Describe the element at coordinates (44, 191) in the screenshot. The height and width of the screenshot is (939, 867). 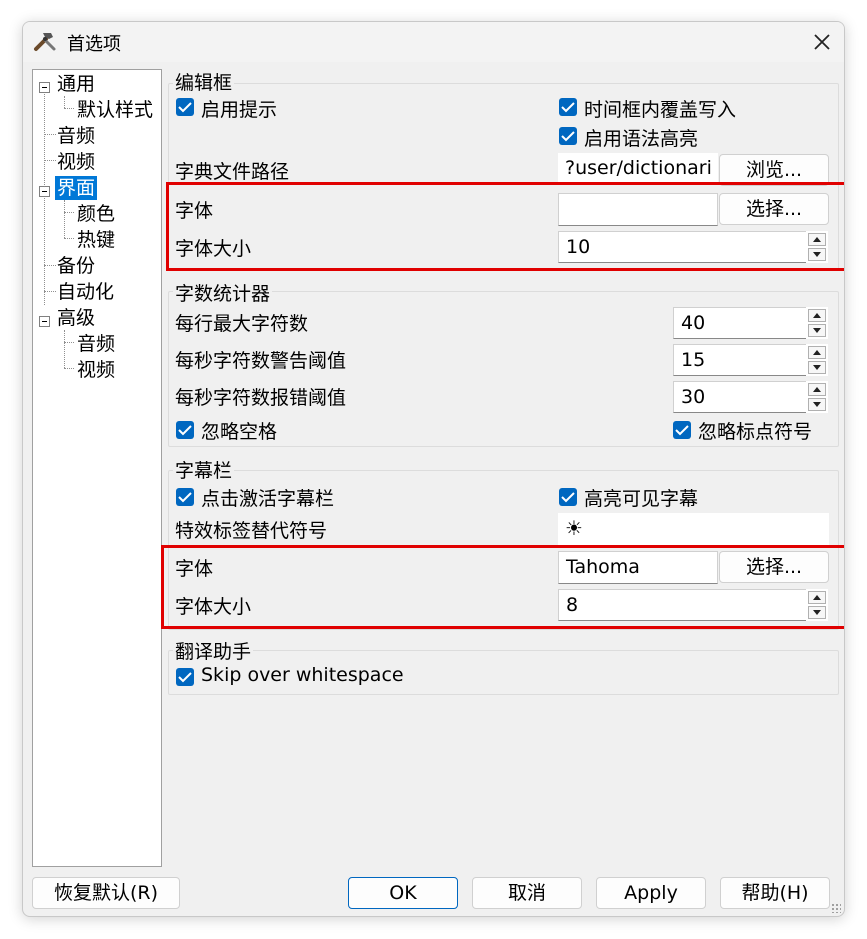
I see `collapse-toggle-interface` at that location.